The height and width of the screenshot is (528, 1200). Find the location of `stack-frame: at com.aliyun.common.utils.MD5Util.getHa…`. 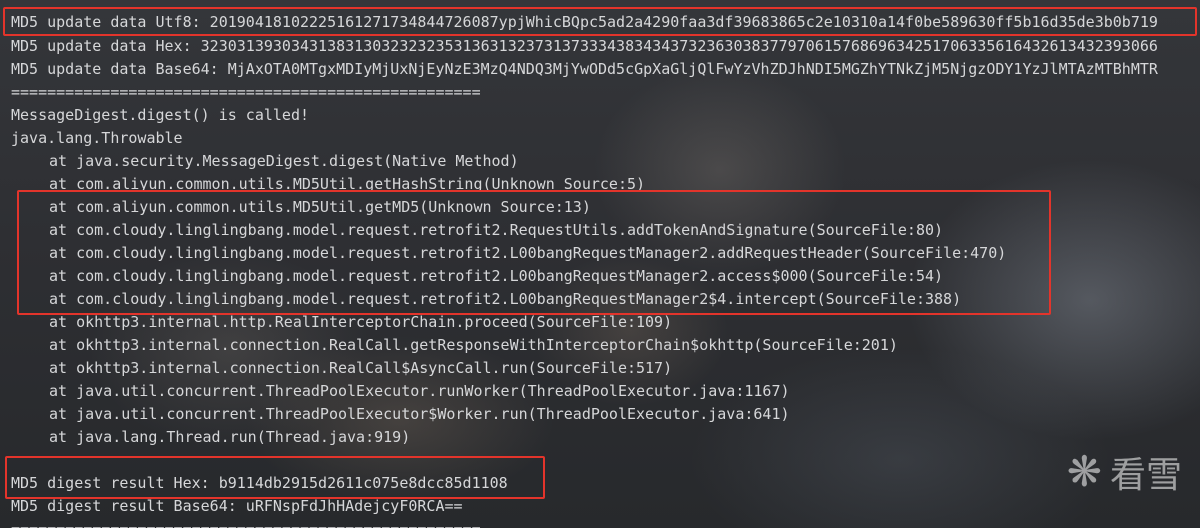

stack-frame: at com.aliyun.common.utils.MD5Util.getHa… is located at coordinates (347, 184).